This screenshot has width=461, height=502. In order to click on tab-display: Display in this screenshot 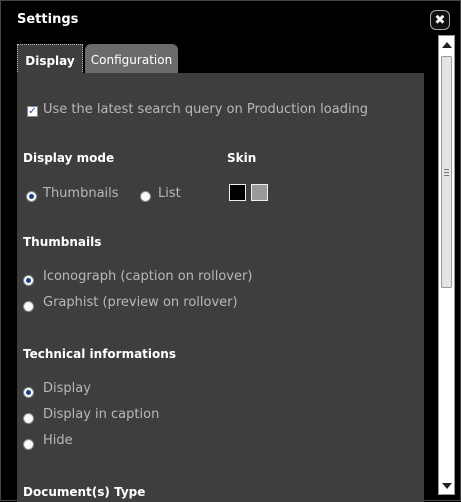, I will do `click(50, 59)`.